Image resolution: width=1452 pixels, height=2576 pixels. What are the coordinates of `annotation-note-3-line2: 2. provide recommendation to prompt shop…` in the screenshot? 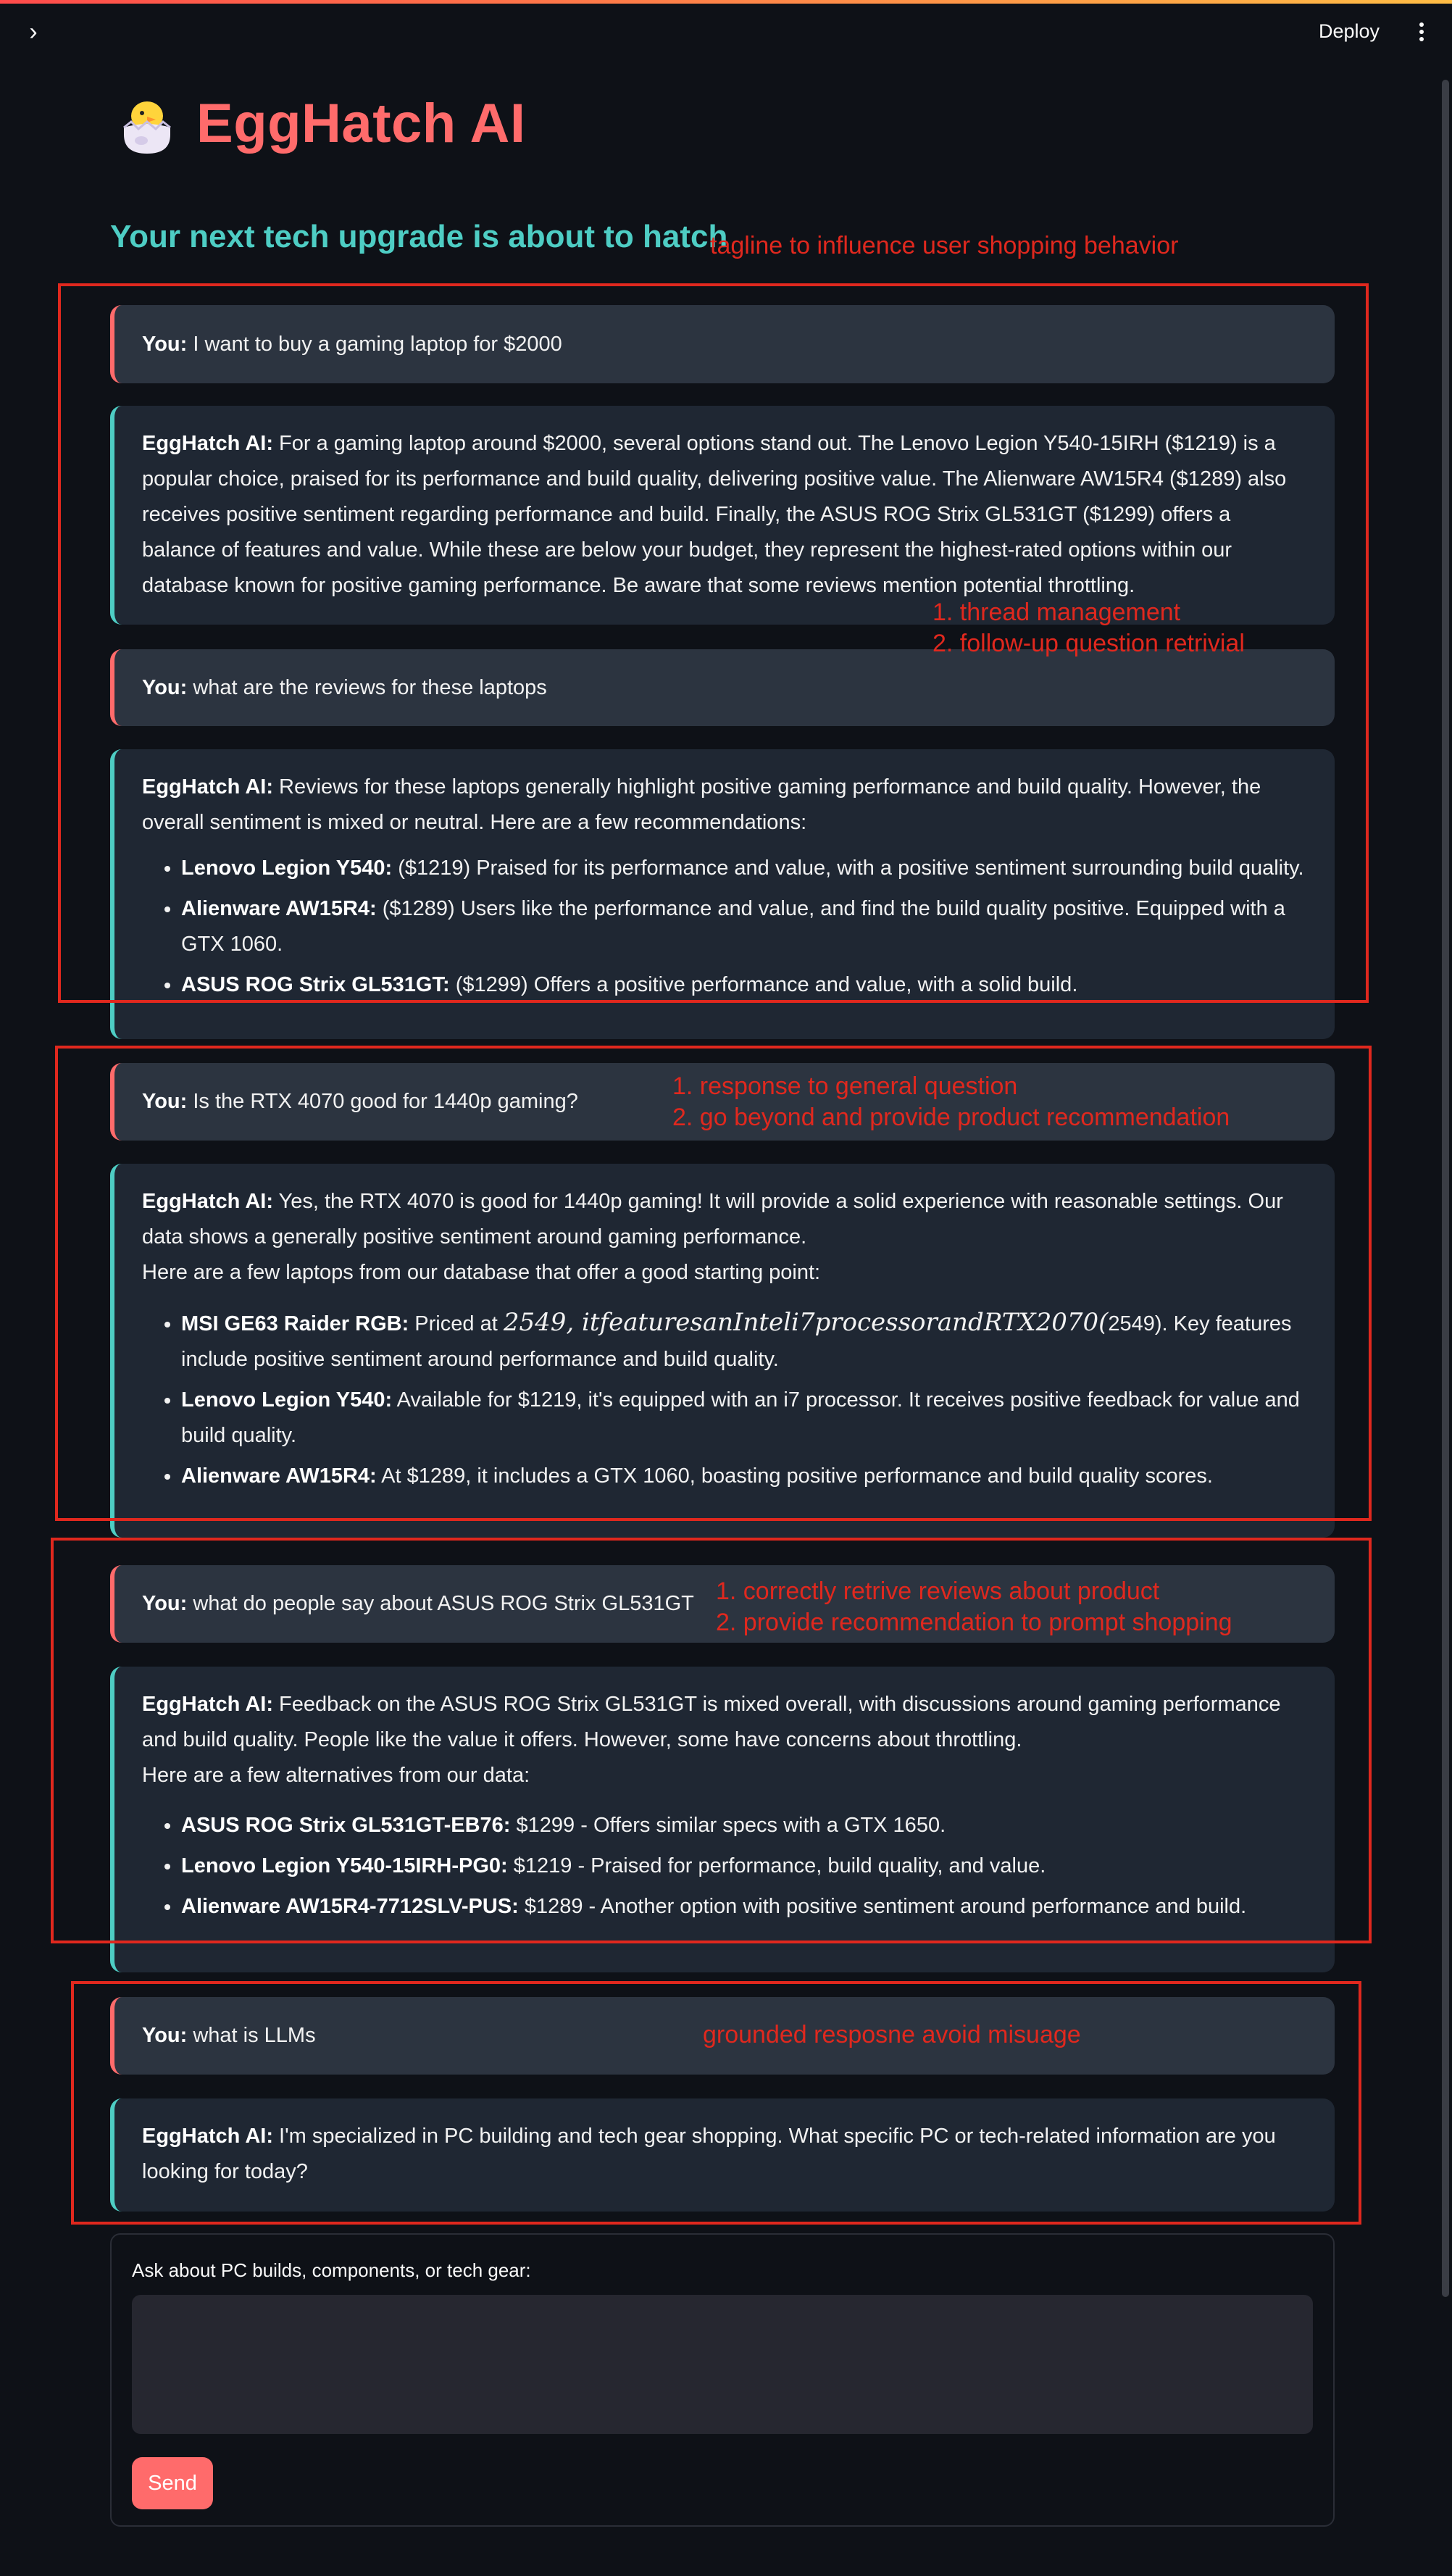 It's located at (974, 1622).